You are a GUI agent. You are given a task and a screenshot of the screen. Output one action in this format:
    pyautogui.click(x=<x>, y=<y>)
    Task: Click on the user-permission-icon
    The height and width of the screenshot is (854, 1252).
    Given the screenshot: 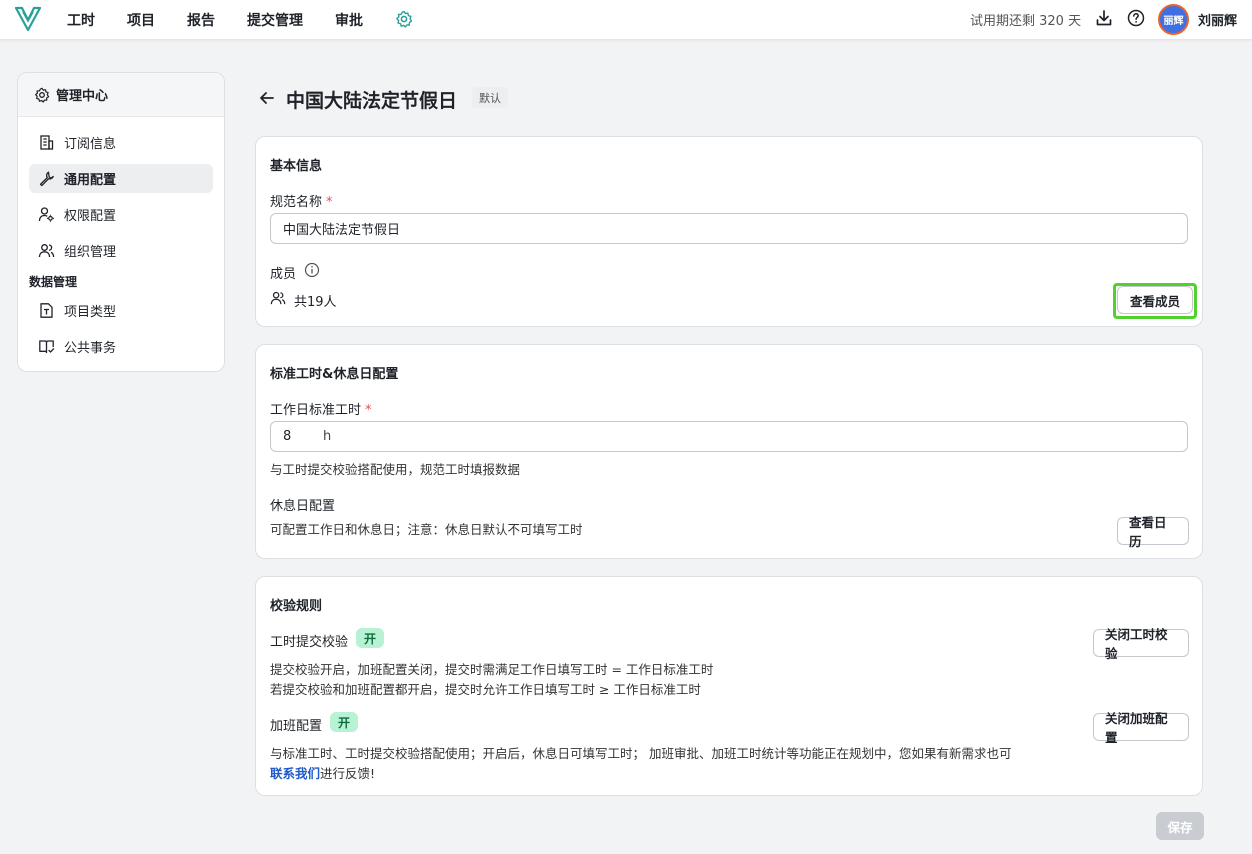 What is the action you would take?
    pyautogui.click(x=46, y=214)
    